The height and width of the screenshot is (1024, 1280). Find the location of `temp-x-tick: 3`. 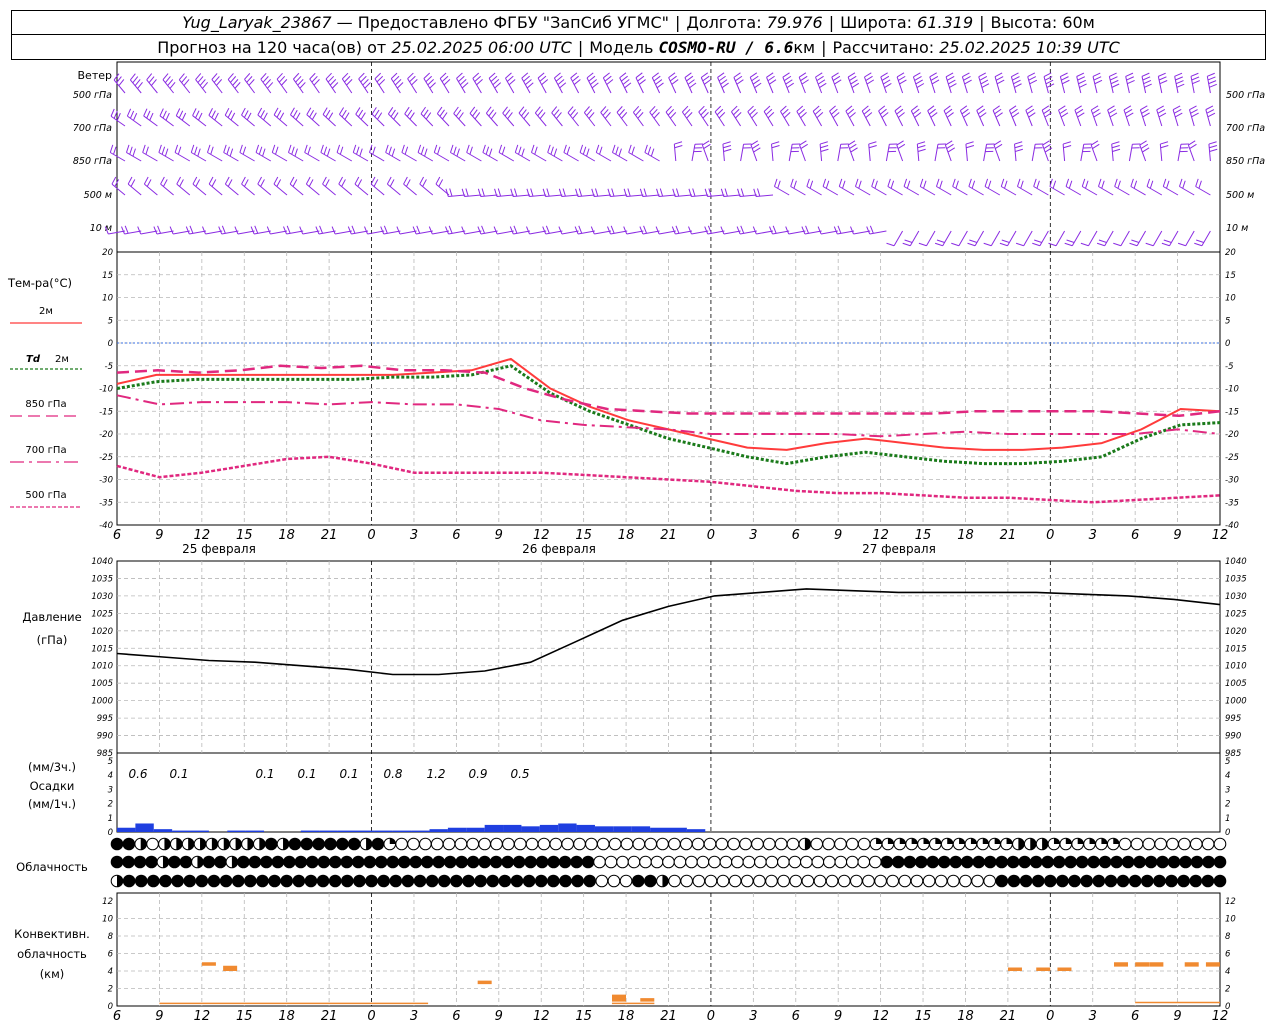

temp-x-tick: 3 is located at coordinates (753, 535).